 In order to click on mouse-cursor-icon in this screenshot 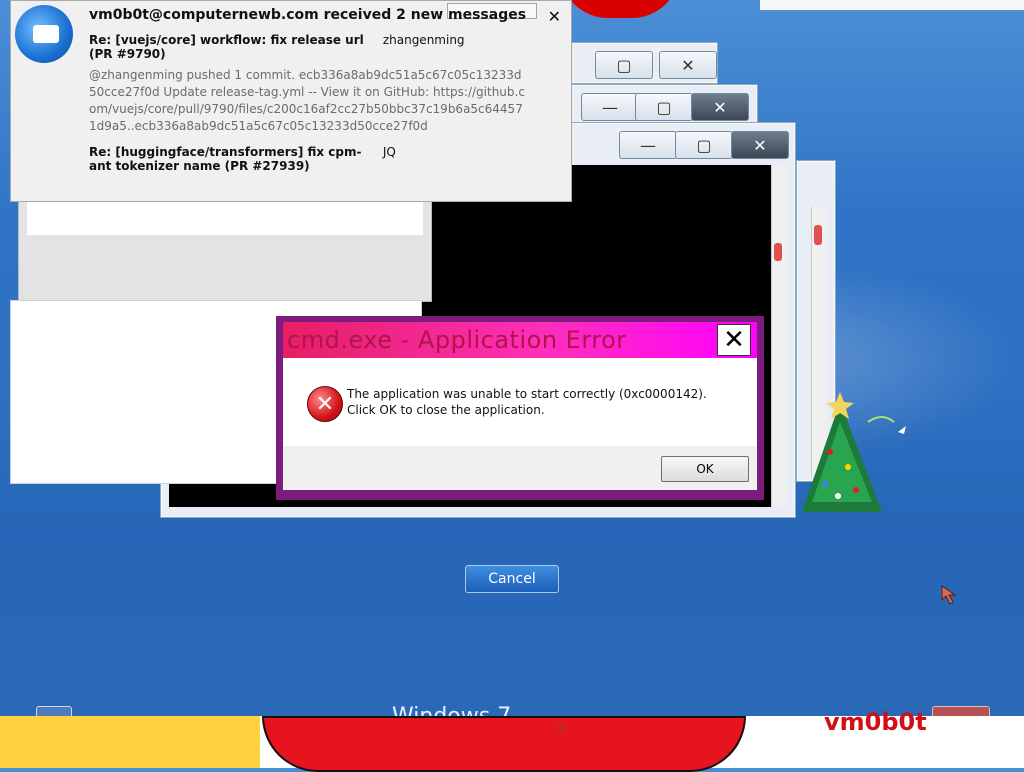, I will do `click(949, 595)`.